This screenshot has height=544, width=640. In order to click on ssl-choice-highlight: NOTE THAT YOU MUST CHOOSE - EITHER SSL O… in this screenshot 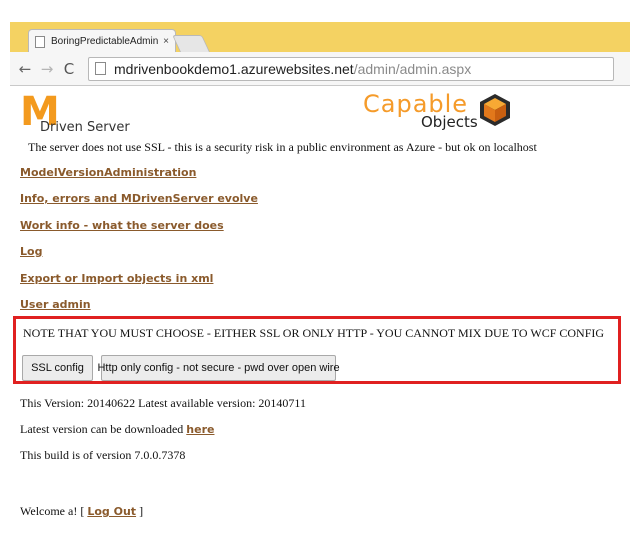, I will do `click(317, 350)`.